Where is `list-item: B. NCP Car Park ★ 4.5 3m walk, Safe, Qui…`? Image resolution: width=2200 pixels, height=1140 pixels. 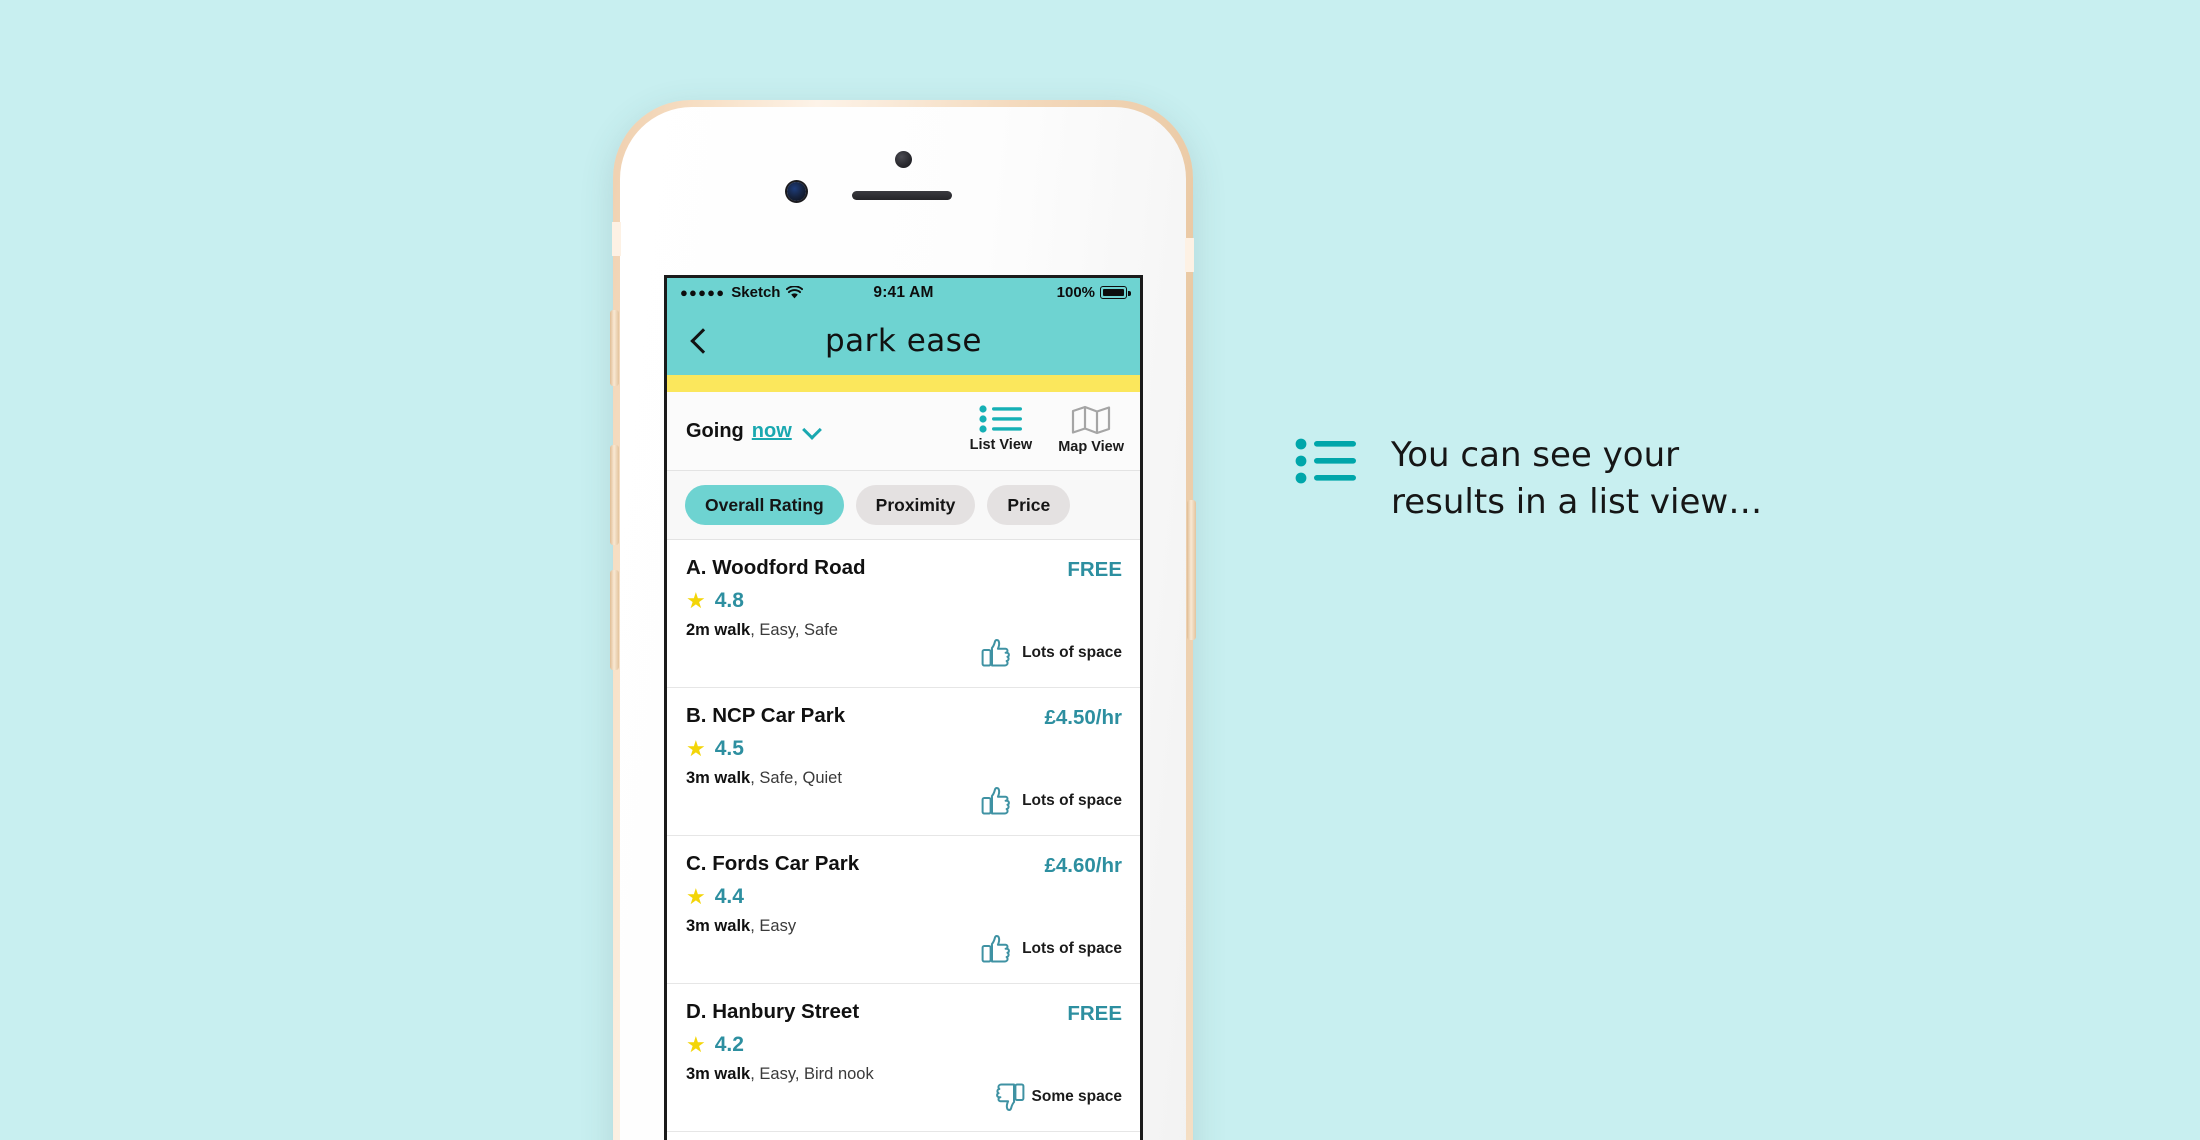
list-item: B. NCP Car Park ★ 4.5 3m walk, Safe, Qui… is located at coordinates (903, 762).